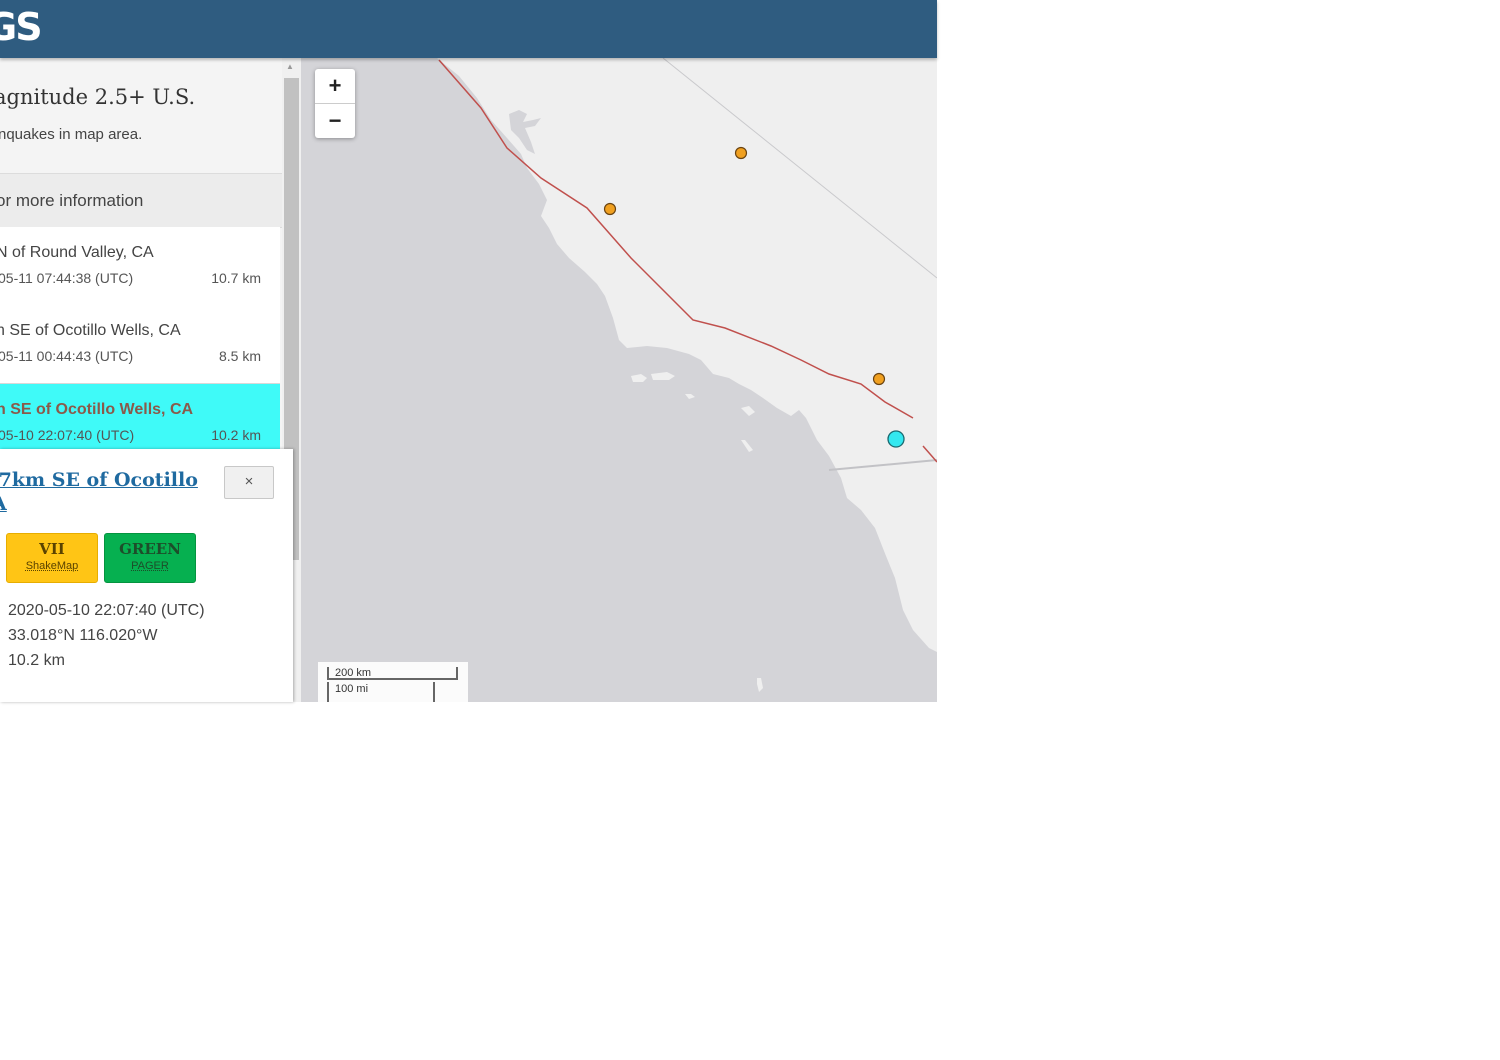 This screenshot has height=1060, width=1500. Describe the element at coordinates (335, 86) in the screenshot. I see `zoom-in-button: +` at that location.